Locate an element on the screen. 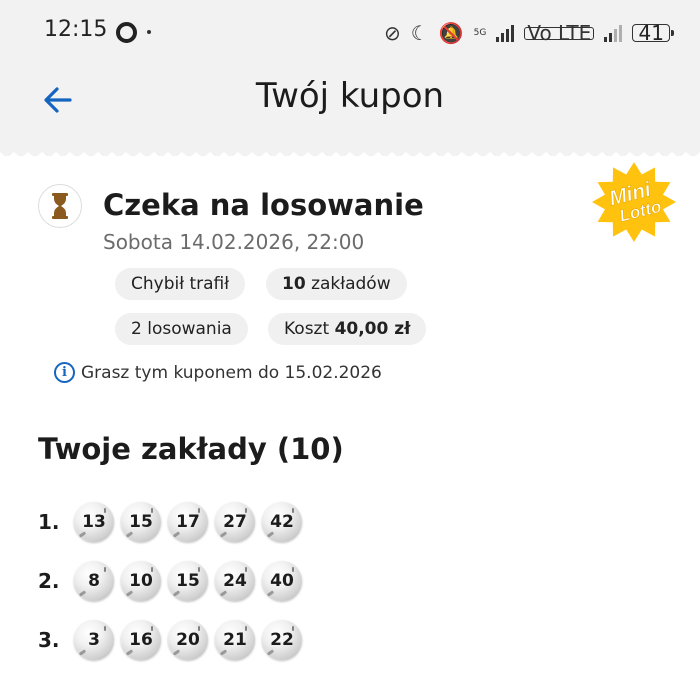  status-time: 12:15 is located at coordinates (76, 29).